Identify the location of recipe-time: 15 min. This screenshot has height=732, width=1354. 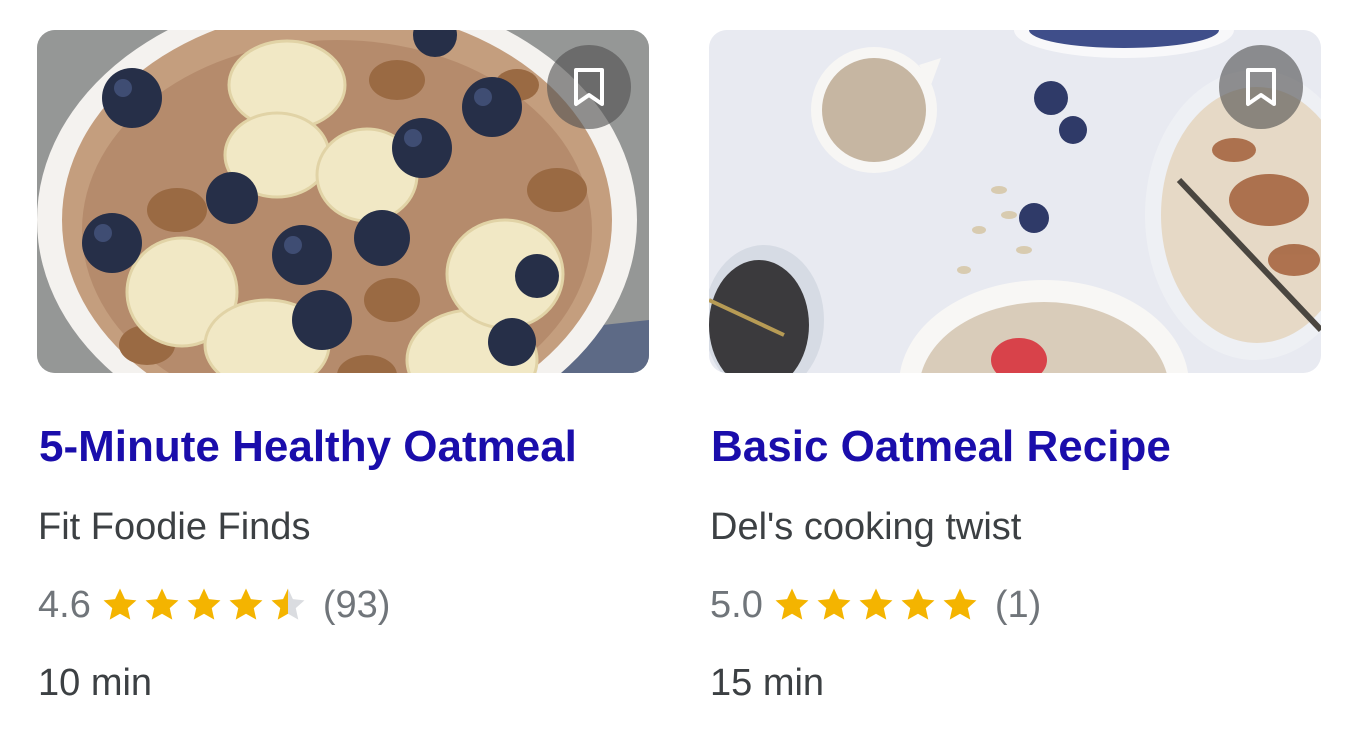
(767, 683).